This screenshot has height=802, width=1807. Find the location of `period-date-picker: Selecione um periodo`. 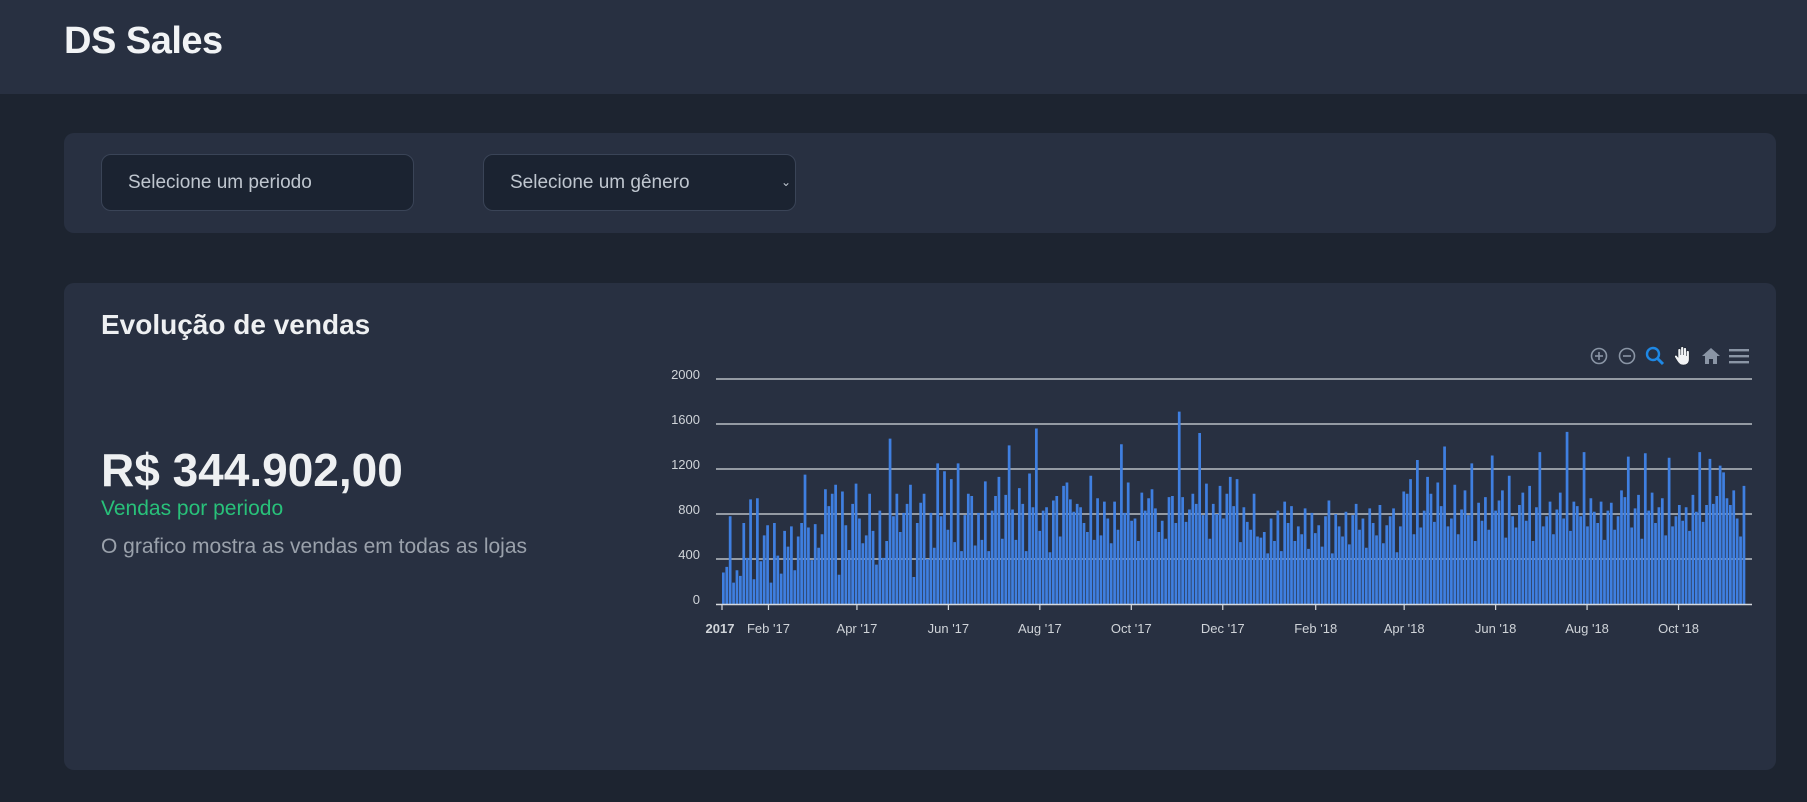

period-date-picker: Selecione um periodo is located at coordinates (257, 182).